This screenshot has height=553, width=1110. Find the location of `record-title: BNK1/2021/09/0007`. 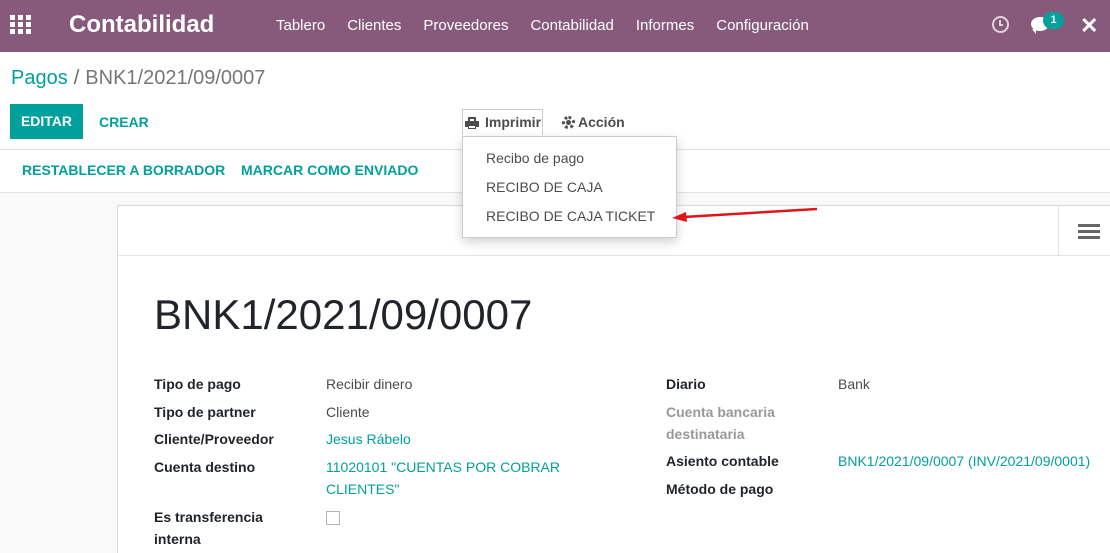

record-title: BNK1/2021/09/0007 is located at coordinates (343, 314).